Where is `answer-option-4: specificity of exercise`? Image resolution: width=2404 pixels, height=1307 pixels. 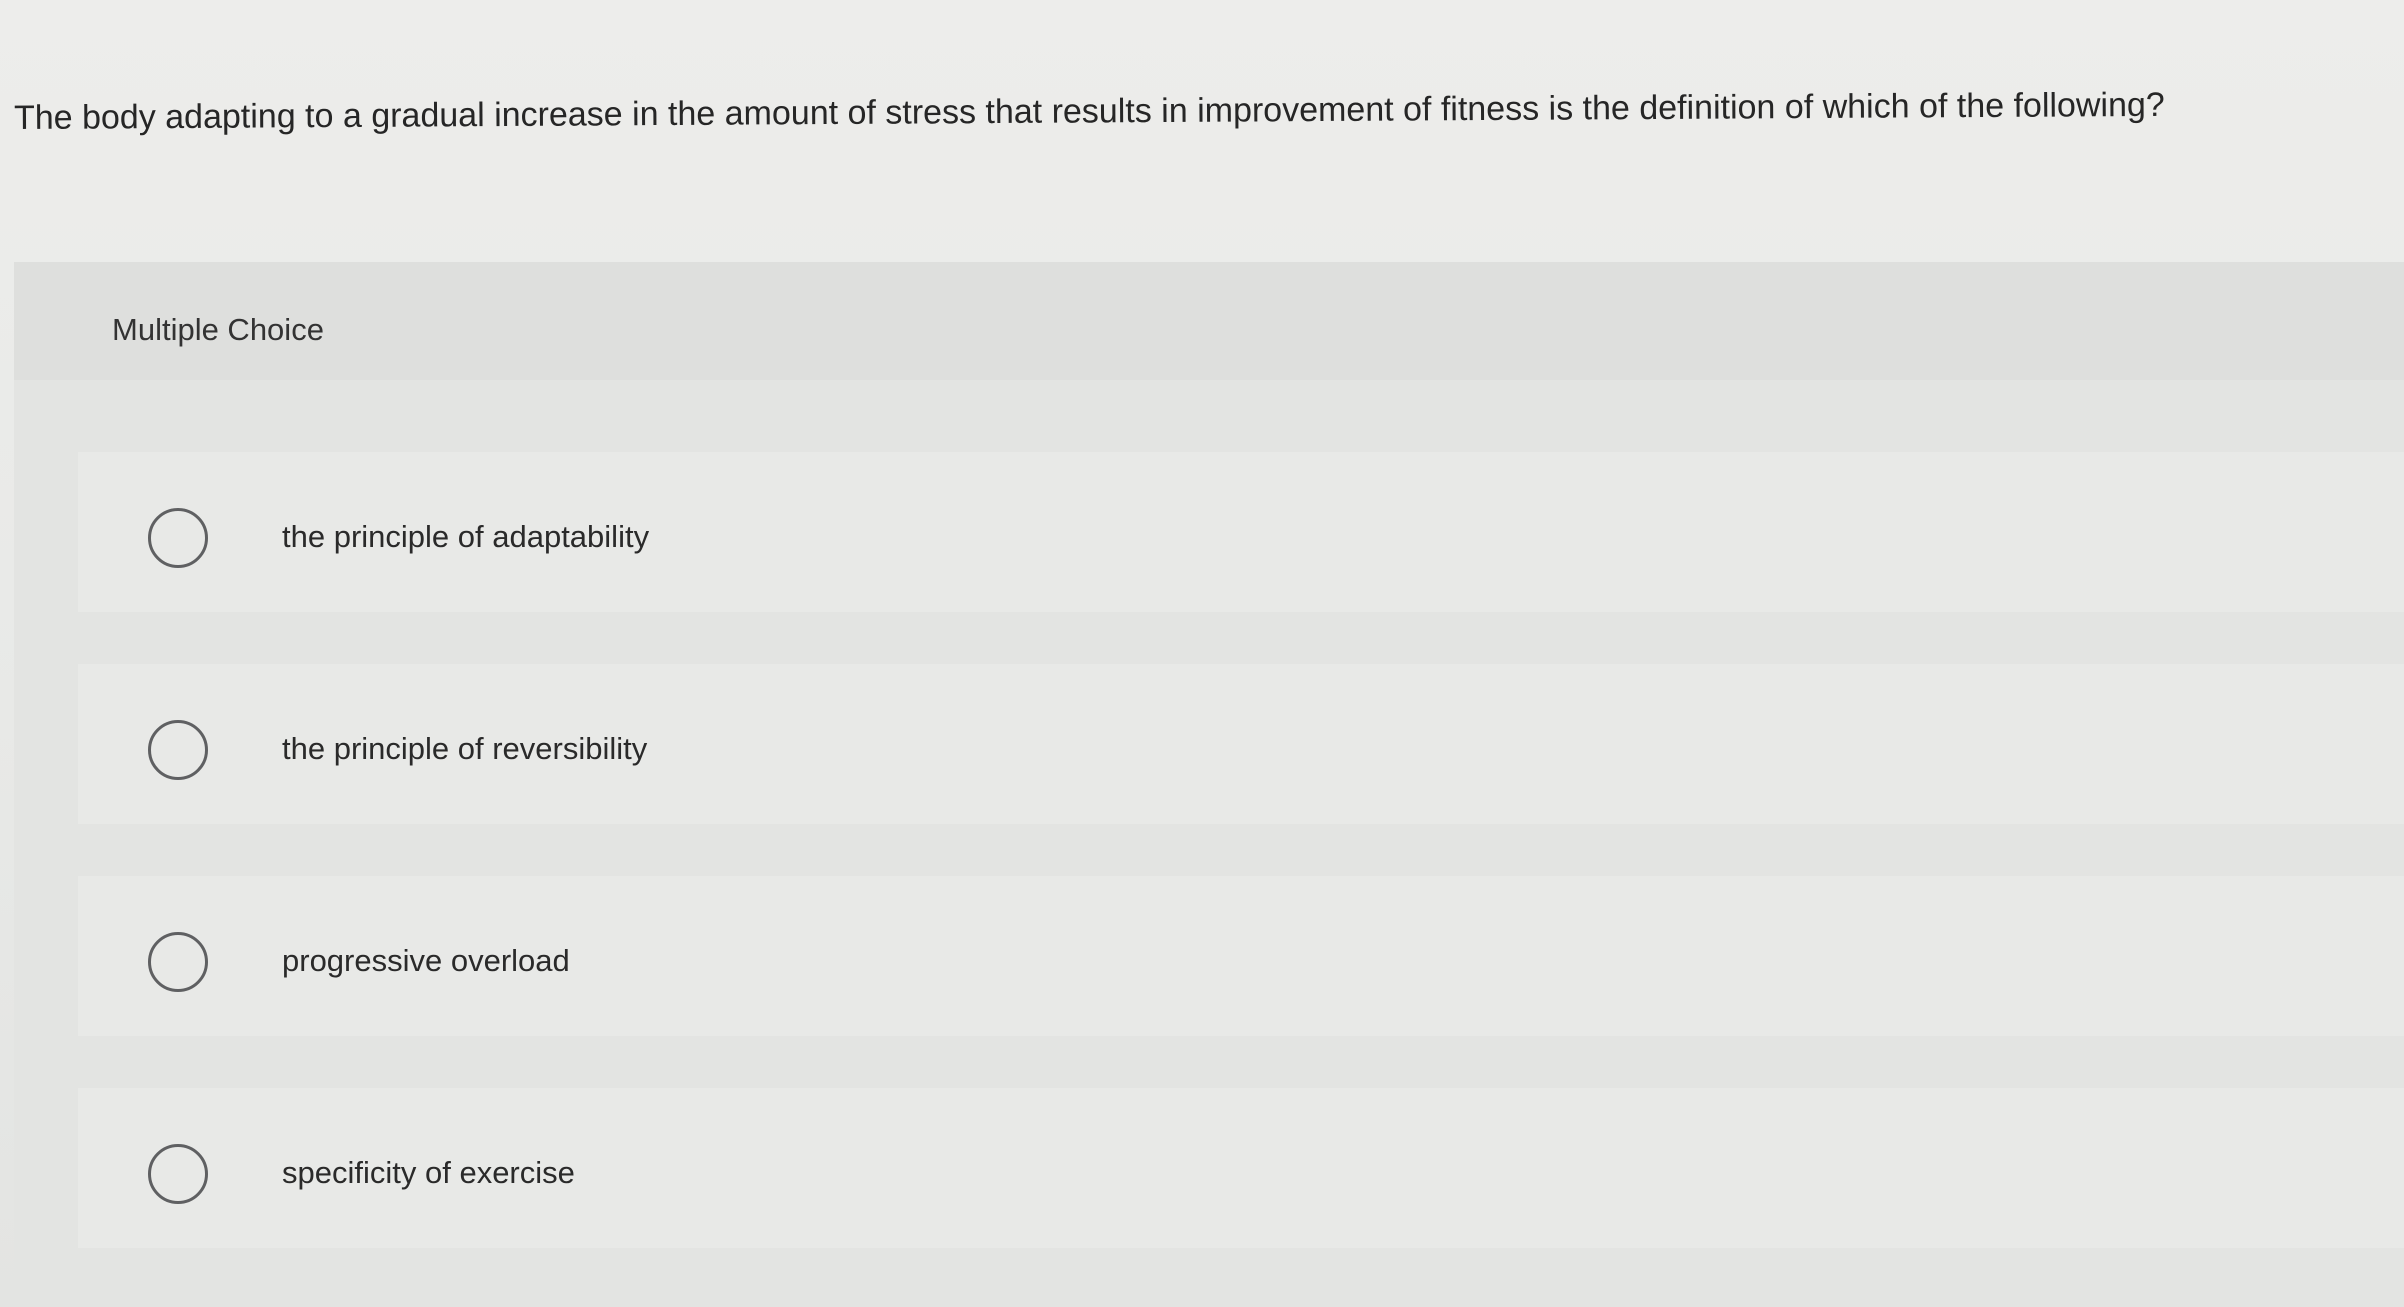 answer-option-4: specificity of exercise is located at coordinates (1241, 1168).